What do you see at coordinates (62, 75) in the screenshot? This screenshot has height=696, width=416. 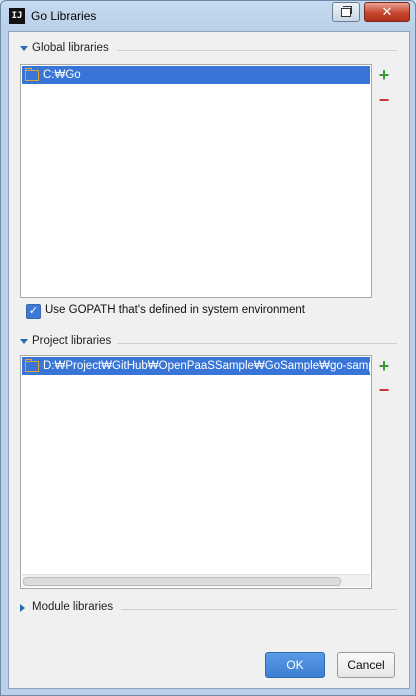 I see `library-path: C:₩Go` at bounding box center [62, 75].